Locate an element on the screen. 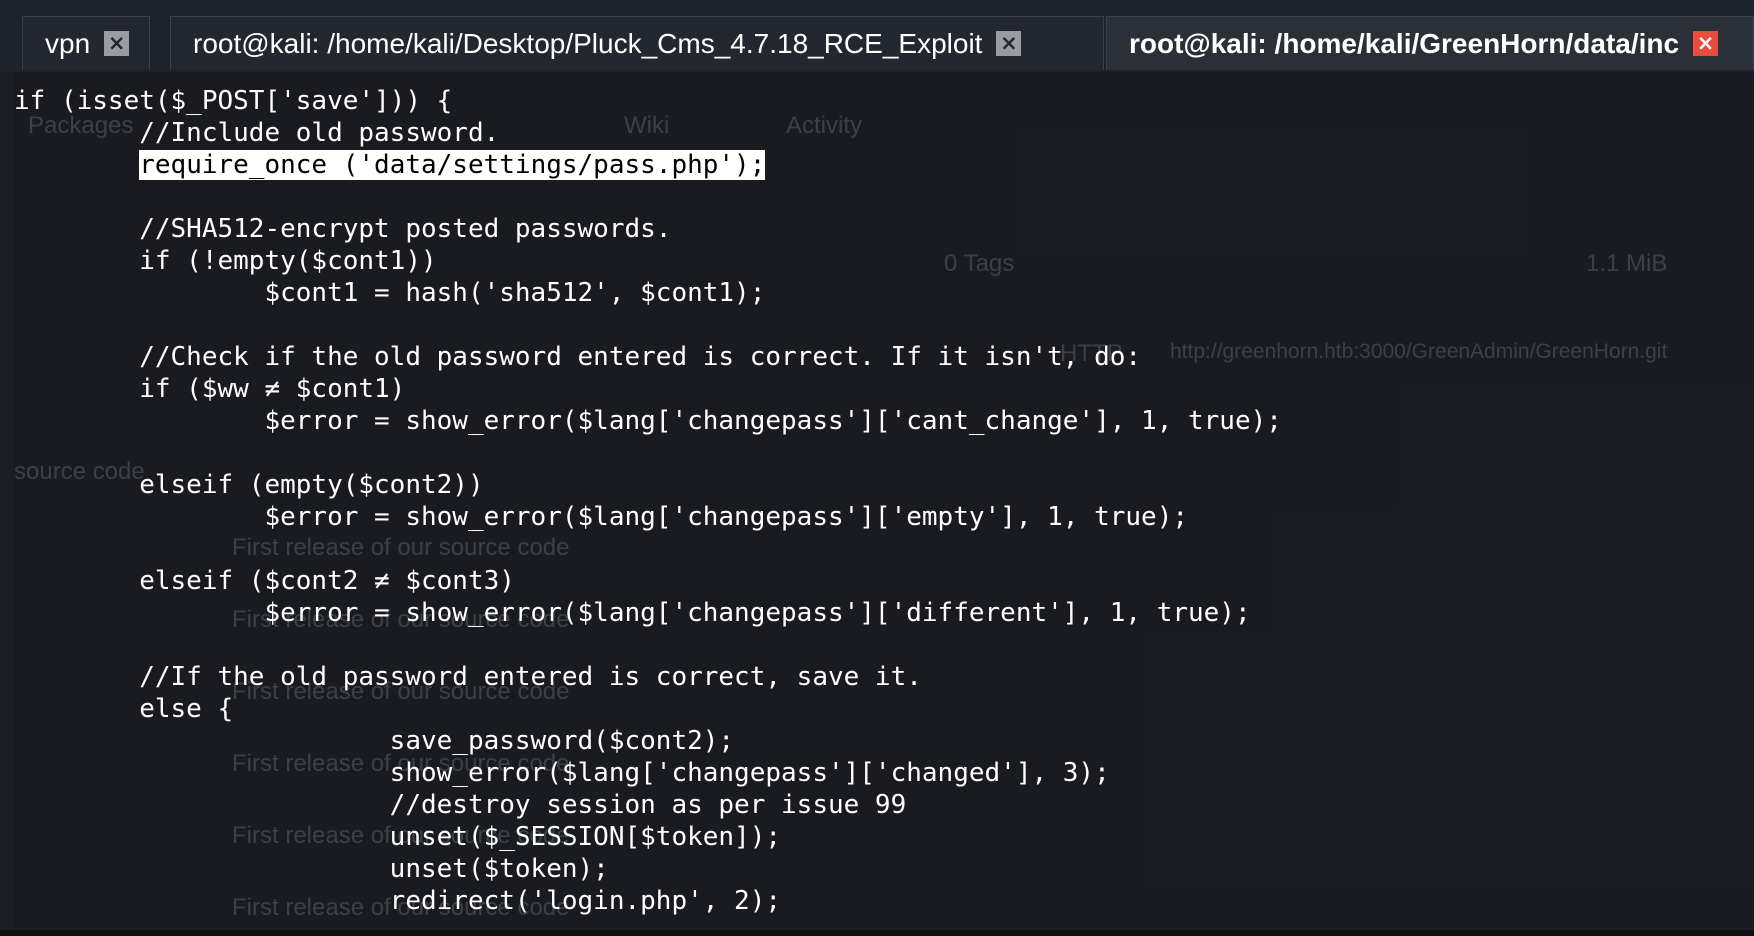  selection-highlight: require_once ('data/settings/pass.php'); is located at coordinates (452, 165).